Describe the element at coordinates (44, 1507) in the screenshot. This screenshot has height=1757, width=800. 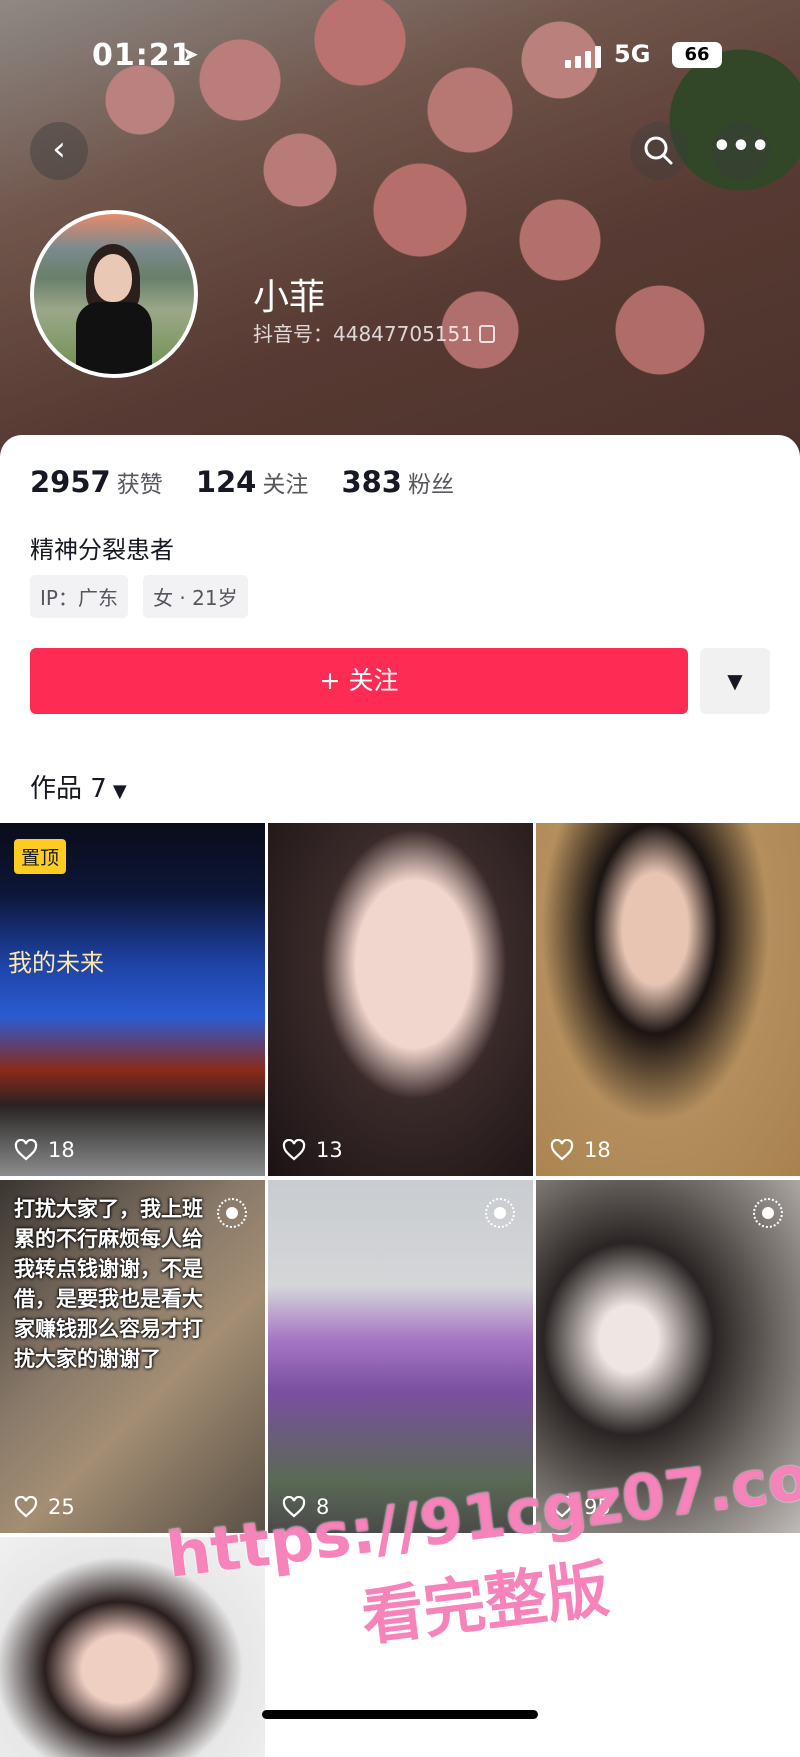
I see `like-count: 25` at that location.